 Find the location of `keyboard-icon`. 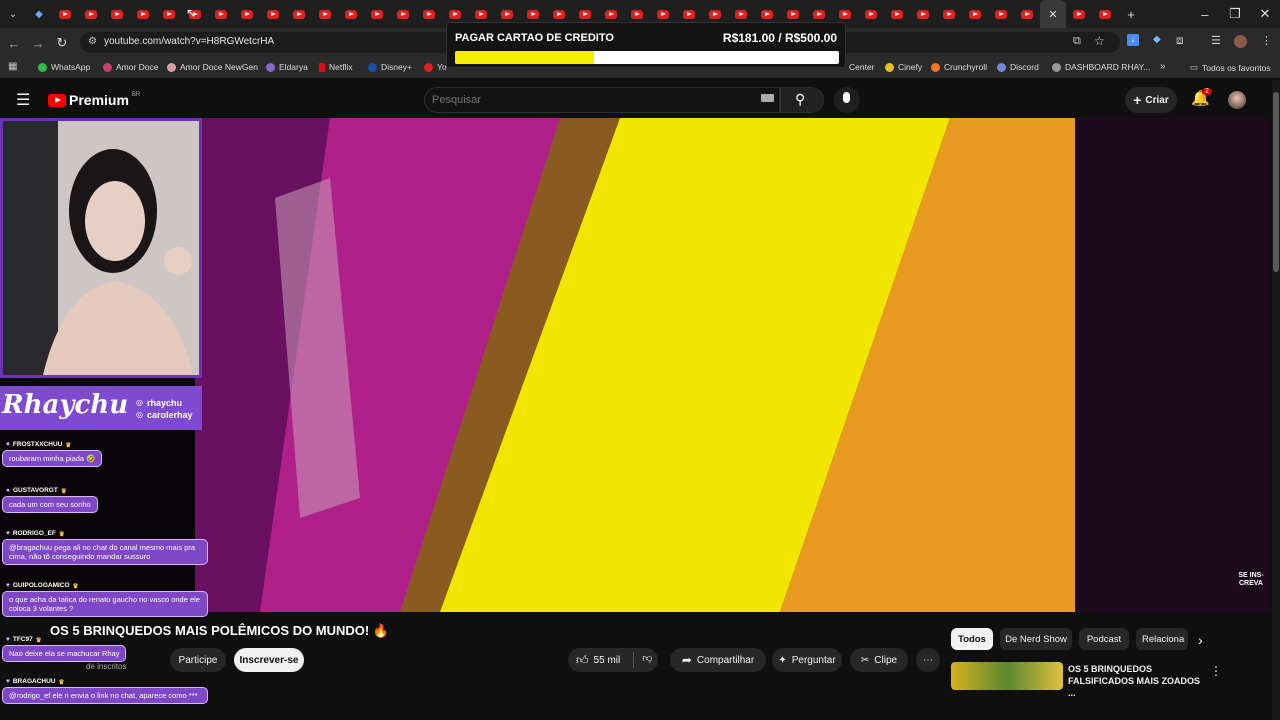

keyboard-icon is located at coordinates (767, 98).